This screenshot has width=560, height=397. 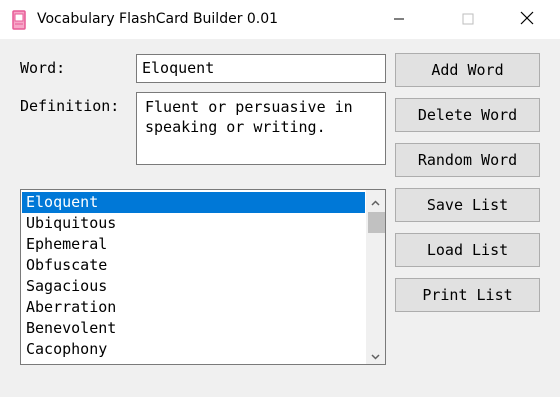 What do you see at coordinates (375, 277) in the screenshot?
I see `list-scrollbar` at bounding box center [375, 277].